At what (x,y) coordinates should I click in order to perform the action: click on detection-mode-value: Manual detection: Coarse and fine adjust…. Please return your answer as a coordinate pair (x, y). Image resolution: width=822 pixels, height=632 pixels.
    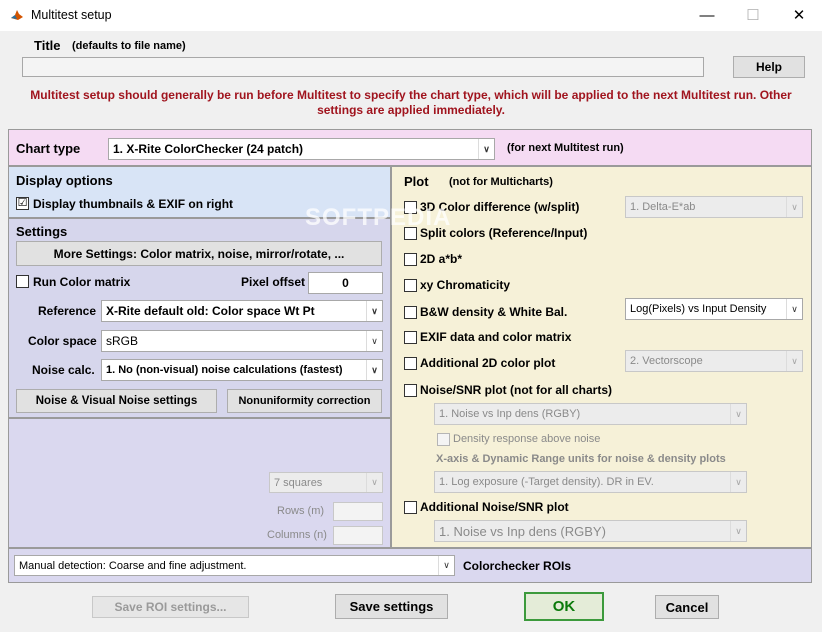
    Looking at the image, I should click on (133, 565).